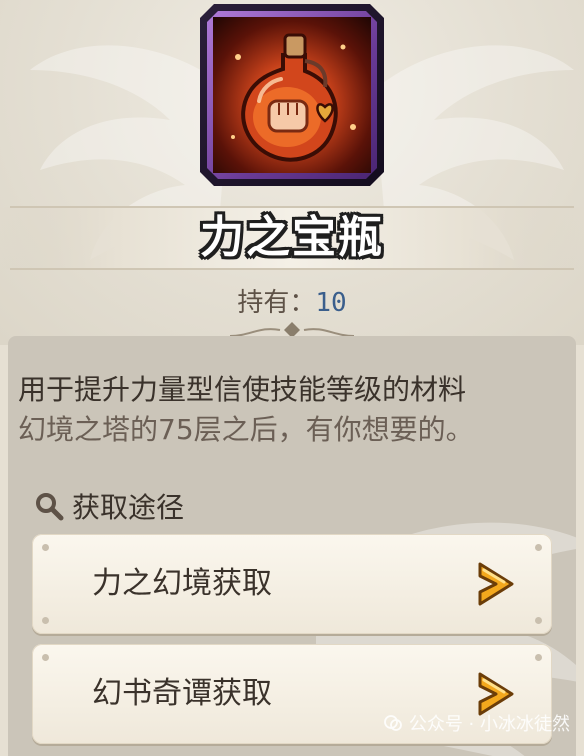 The image size is (584, 756). What do you see at coordinates (298, 410) in the screenshot?
I see `item-description: 用于提升力量型信使技能等级的材料 幻境之塔的75层之后，有你想要的。` at bounding box center [298, 410].